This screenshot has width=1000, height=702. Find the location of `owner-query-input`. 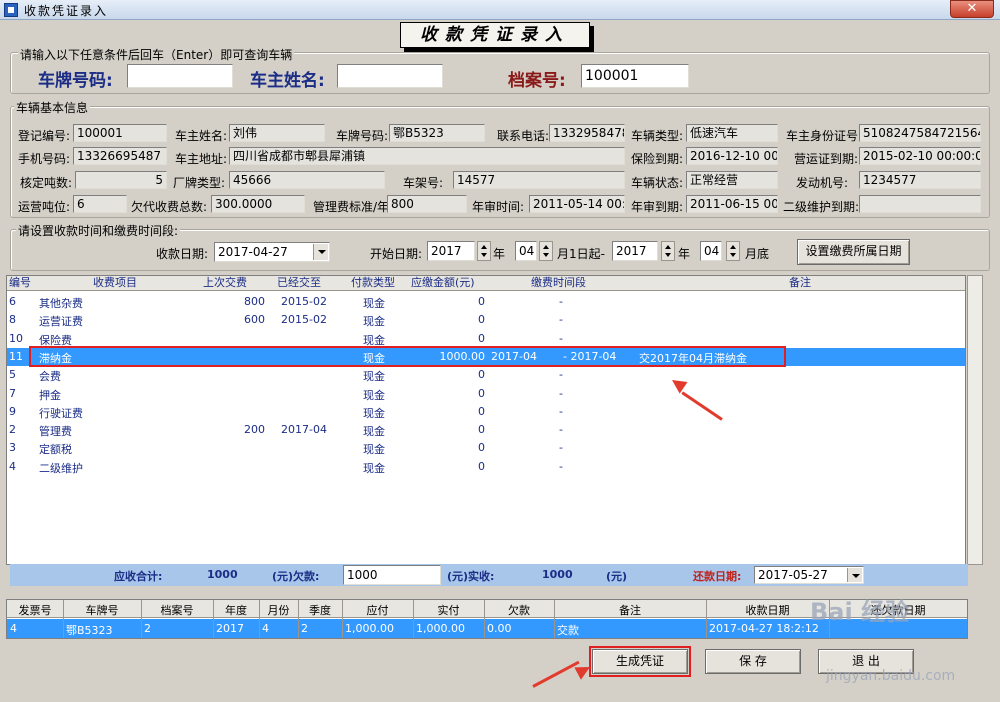

owner-query-input is located at coordinates (390, 76).